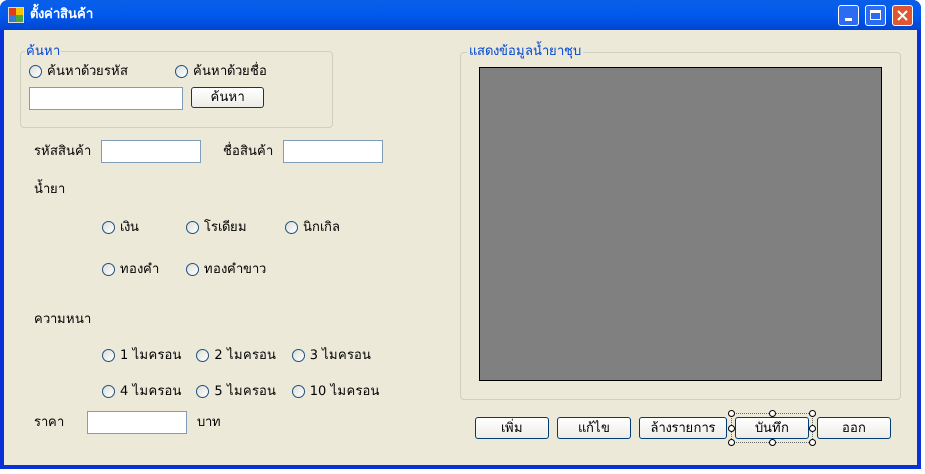 The image size is (925, 474). What do you see at coordinates (431, 15) in the screenshot?
I see `window-title: ตั้งค่าสินค้า` at bounding box center [431, 15].